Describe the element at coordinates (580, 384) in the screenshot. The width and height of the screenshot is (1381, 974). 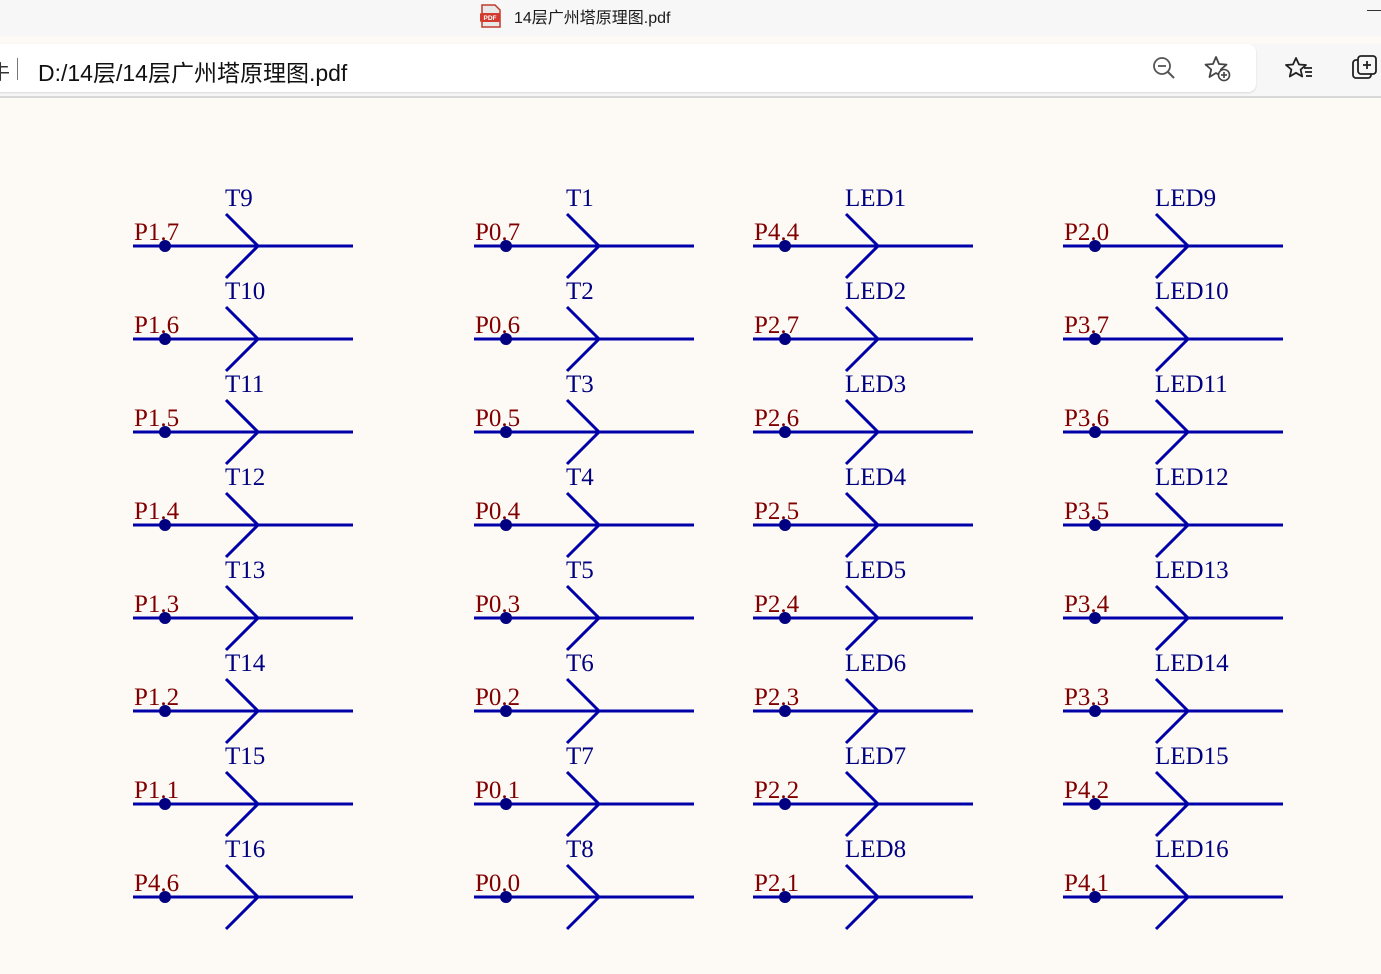
I see `net-label: T3` at that location.